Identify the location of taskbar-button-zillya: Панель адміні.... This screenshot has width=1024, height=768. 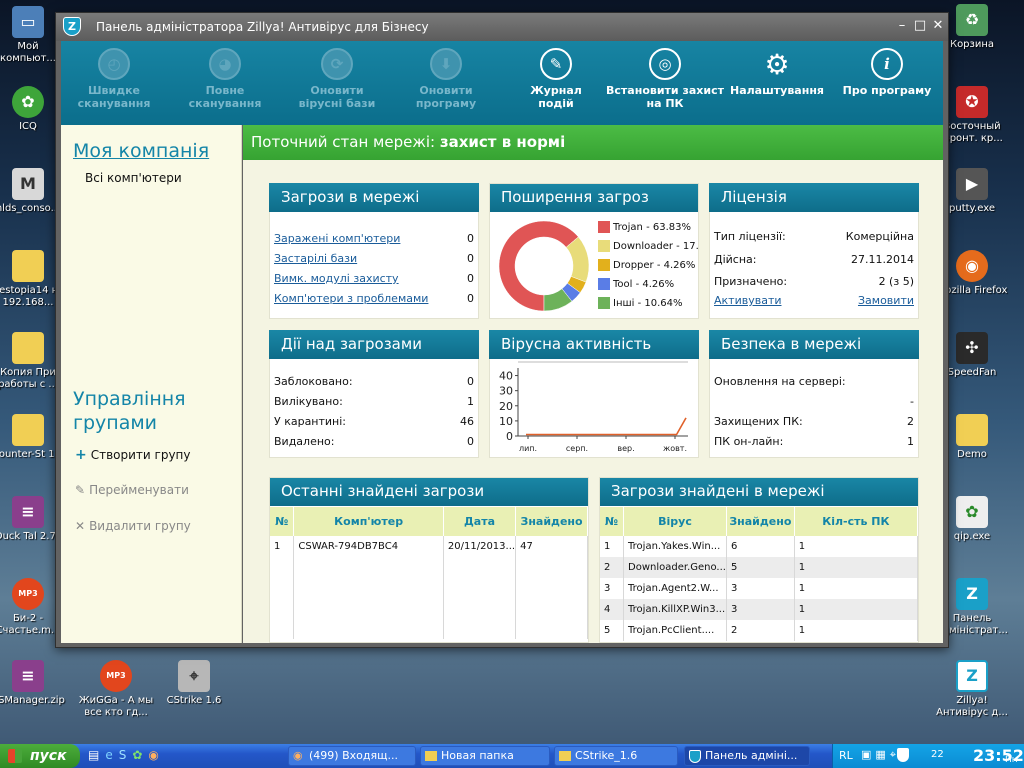
(747, 756).